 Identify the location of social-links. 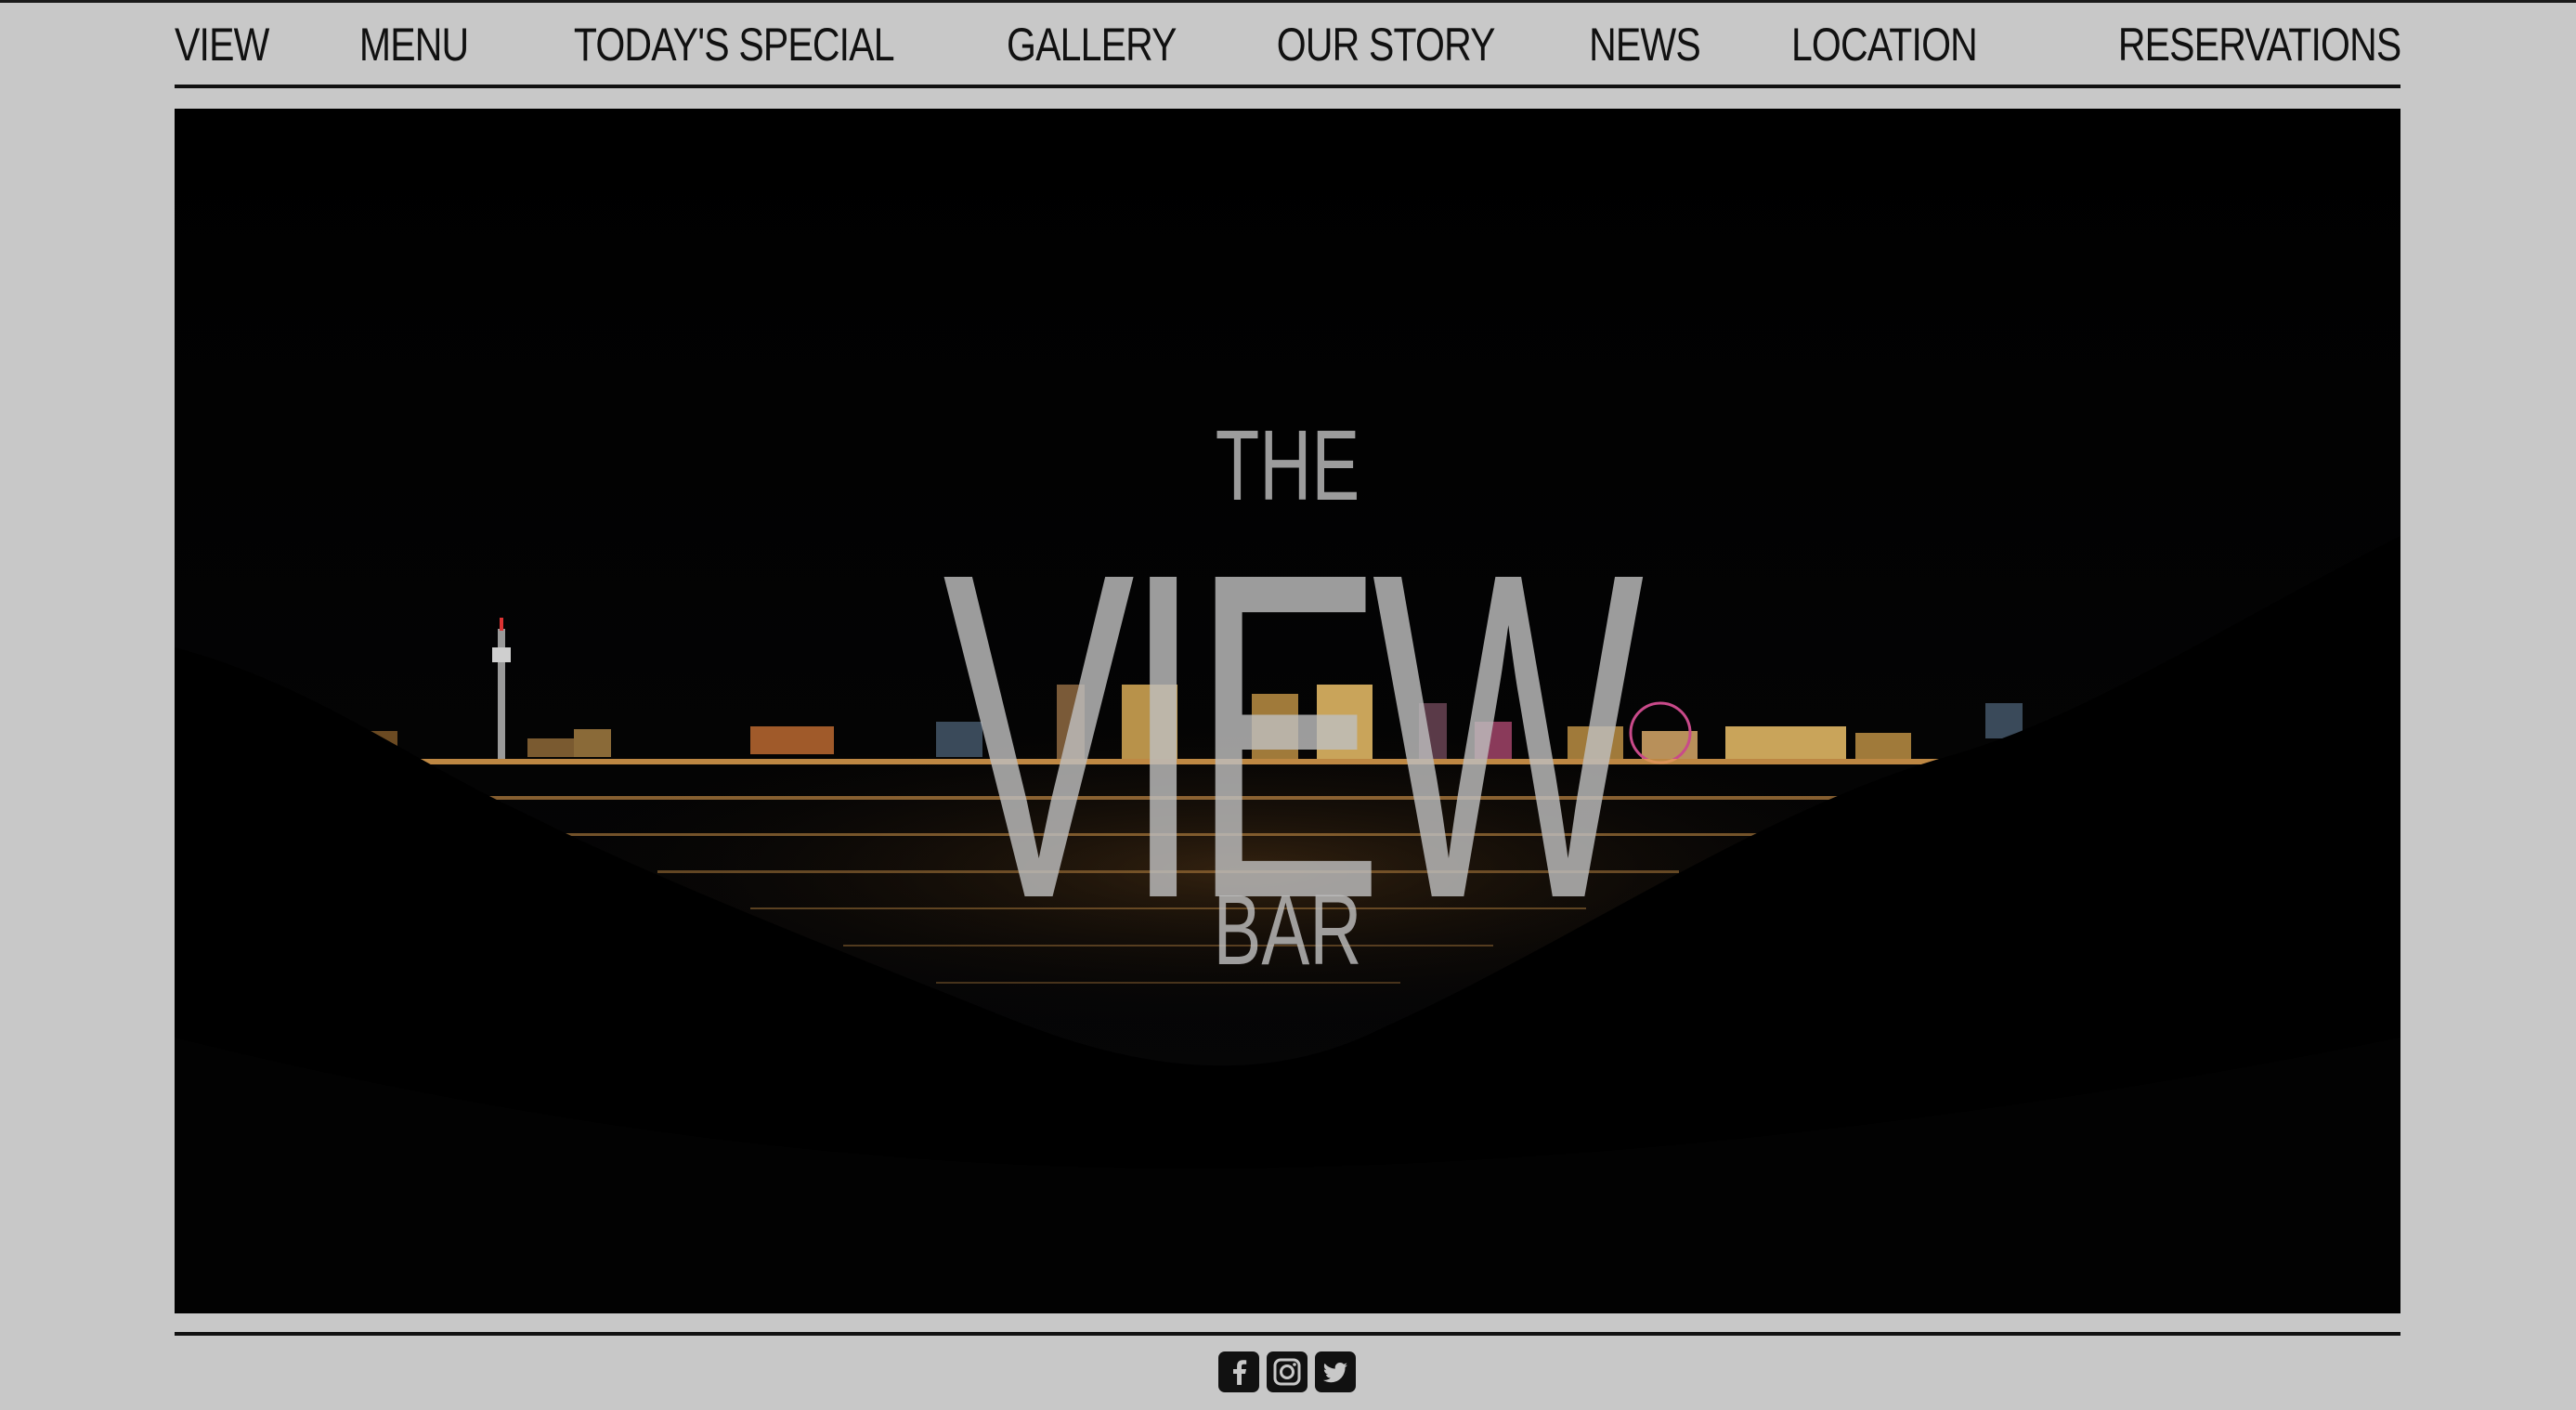
(1287, 1372).